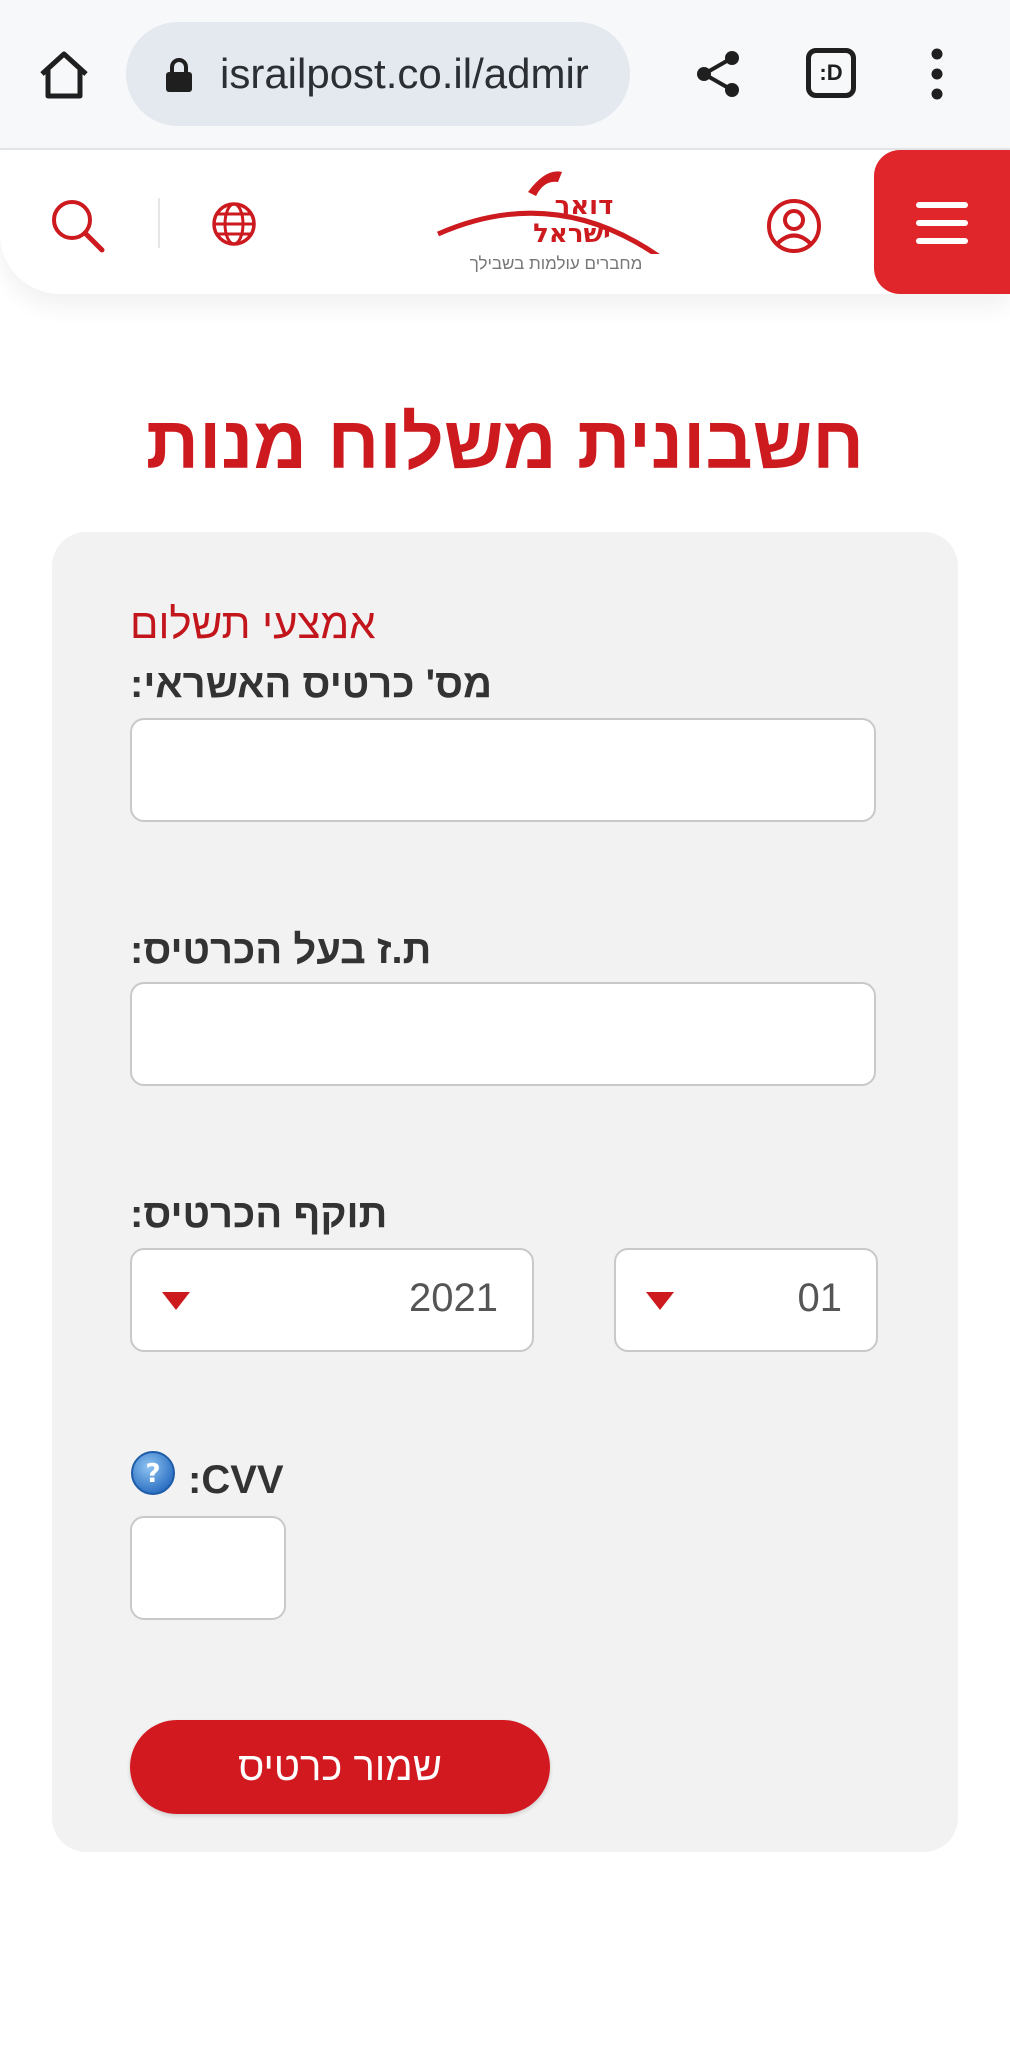 The width and height of the screenshot is (1010, 2048). Describe the element at coordinates (584, 206) in the screenshot. I see `logo-text-line1: דואר` at that location.